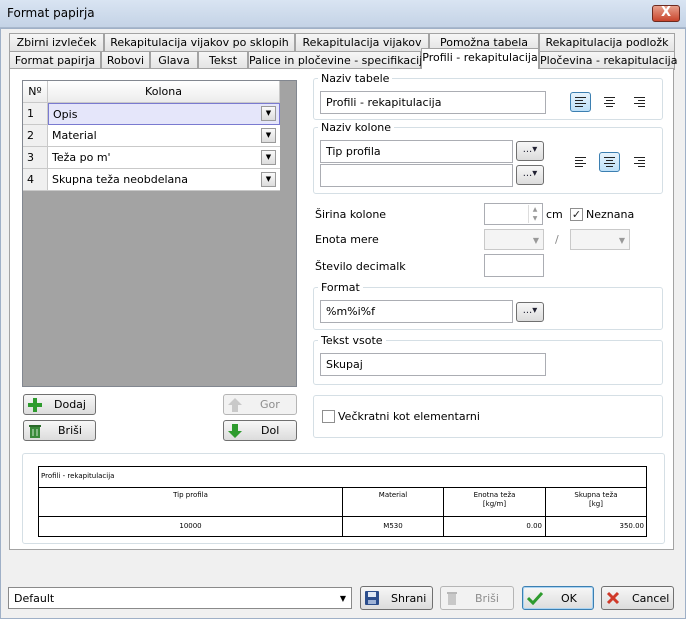  I want to click on table-row: 4 Skupna teža neobdelana ▼, so click(151, 180).